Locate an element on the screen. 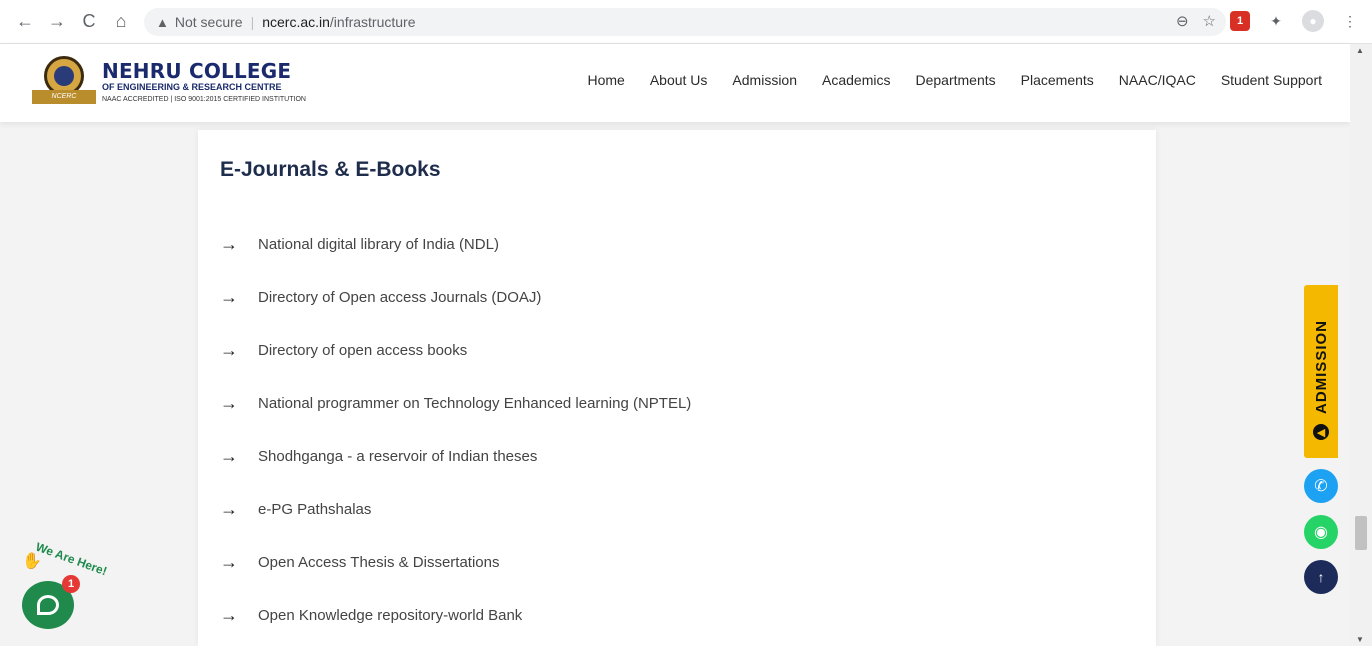 Image resolution: width=1372 pixels, height=646 pixels. nav-placements: Placements is located at coordinates (1057, 80).